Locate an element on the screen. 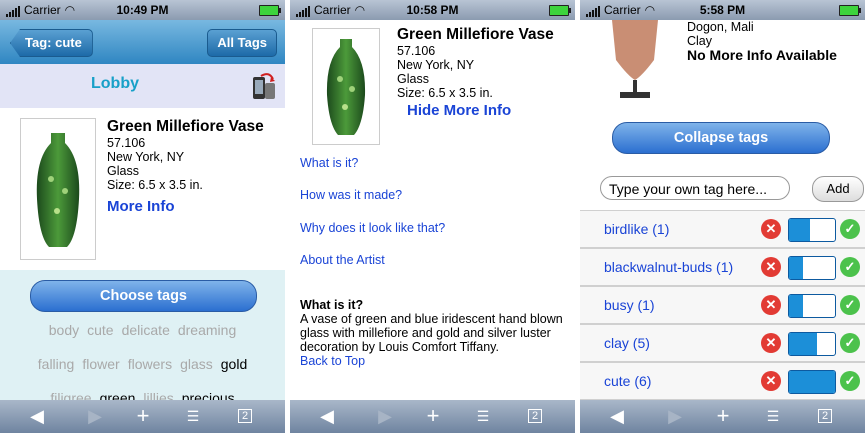 This screenshot has width=865, height=433. tag-label: clay (5) is located at coordinates (627, 343).